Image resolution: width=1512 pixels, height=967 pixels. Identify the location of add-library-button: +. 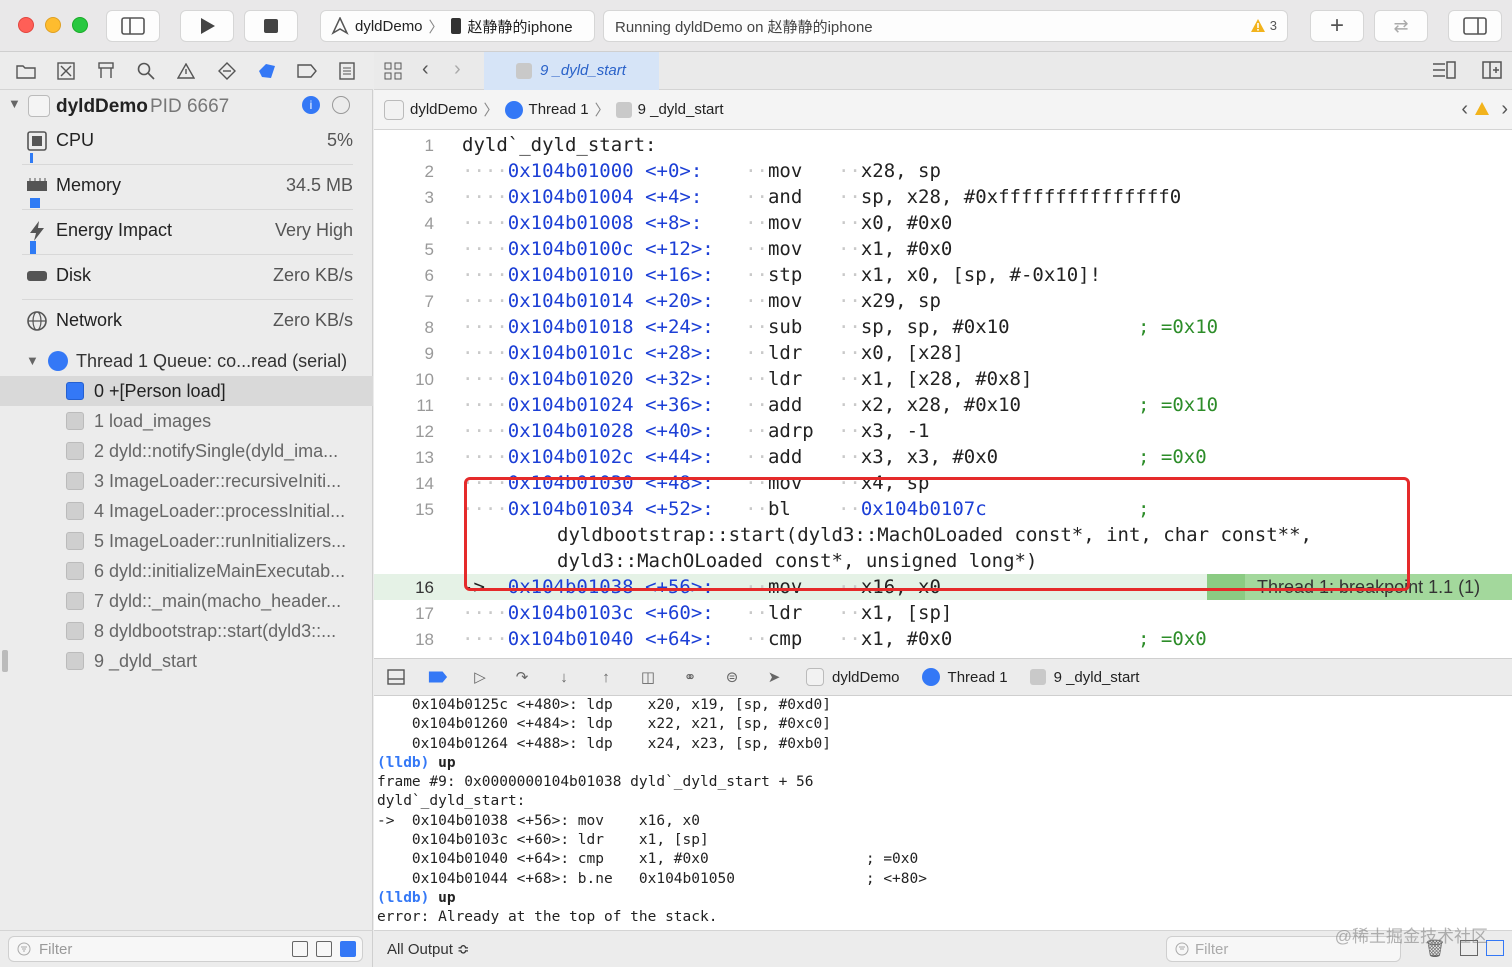
(1337, 26).